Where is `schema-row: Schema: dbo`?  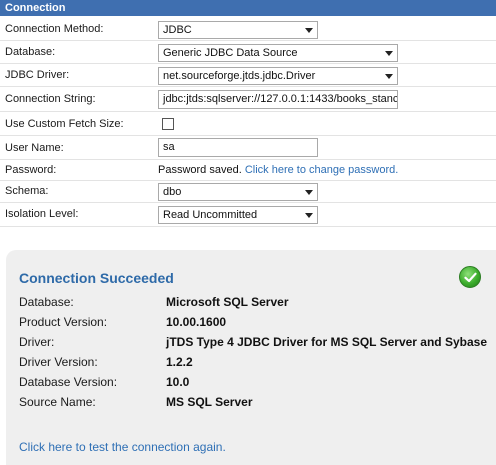
schema-row: Schema: dbo is located at coordinates (248, 192).